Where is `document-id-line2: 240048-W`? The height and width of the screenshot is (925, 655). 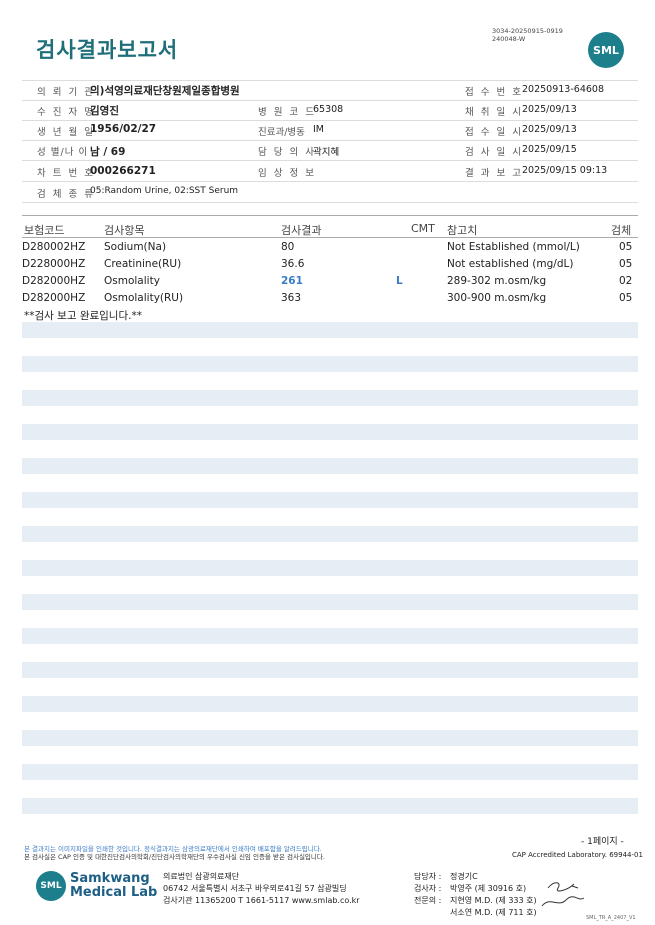 document-id-line2: 240048-W is located at coordinates (509, 39).